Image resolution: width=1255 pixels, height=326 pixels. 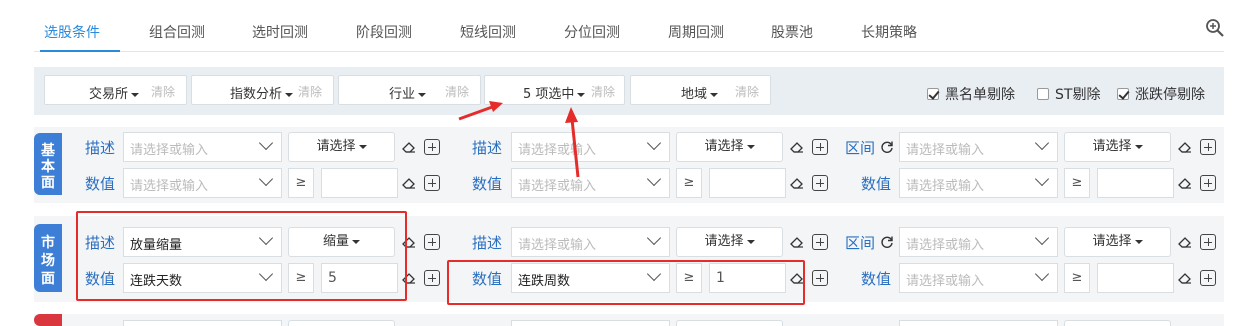 What do you see at coordinates (48, 320) in the screenshot?
I see `section-tag-third` at bounding box center [48, 320].